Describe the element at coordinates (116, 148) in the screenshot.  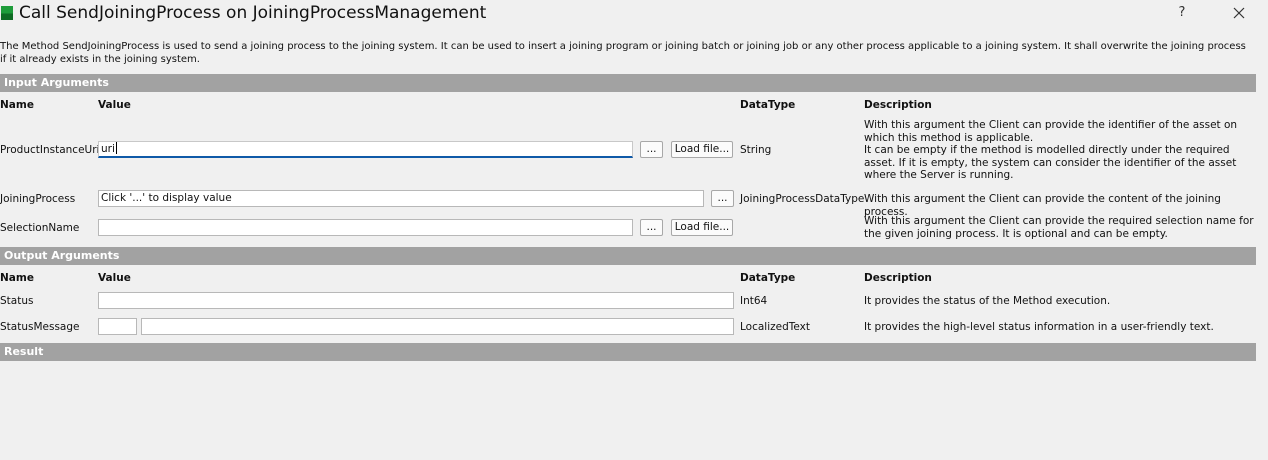
I see `text-caret` at that location.